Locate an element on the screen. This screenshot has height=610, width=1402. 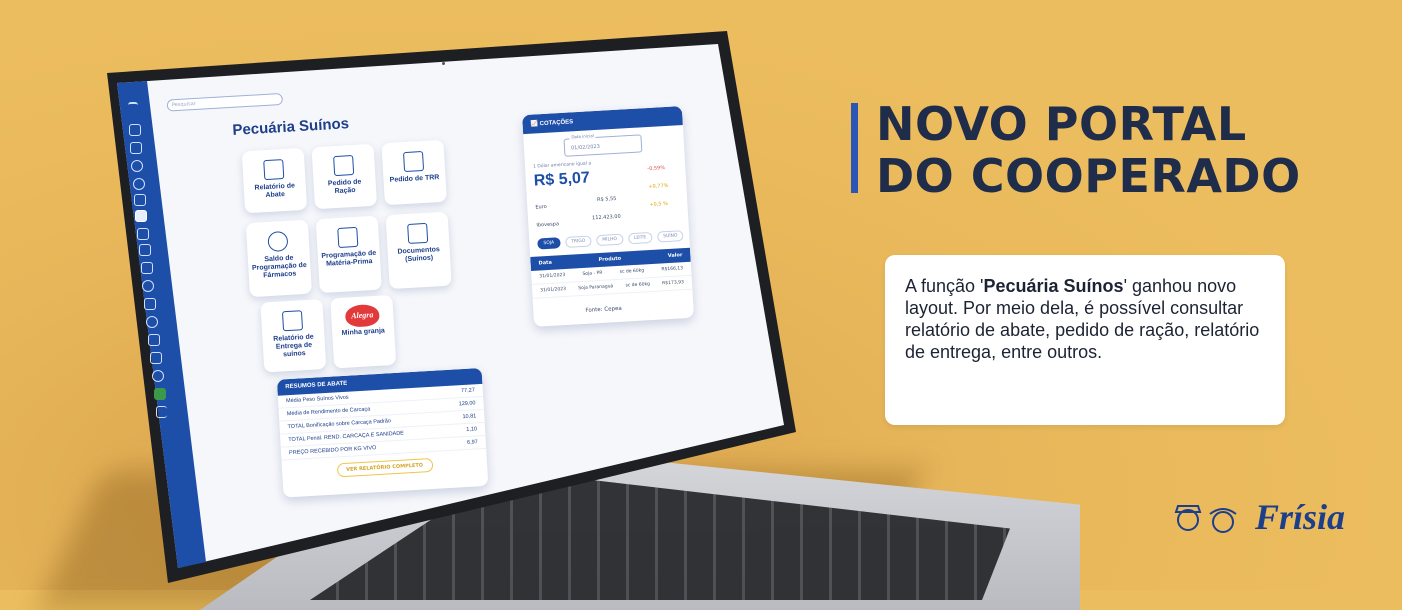
row-value: 1,10 is located at coordinates (472, 429).